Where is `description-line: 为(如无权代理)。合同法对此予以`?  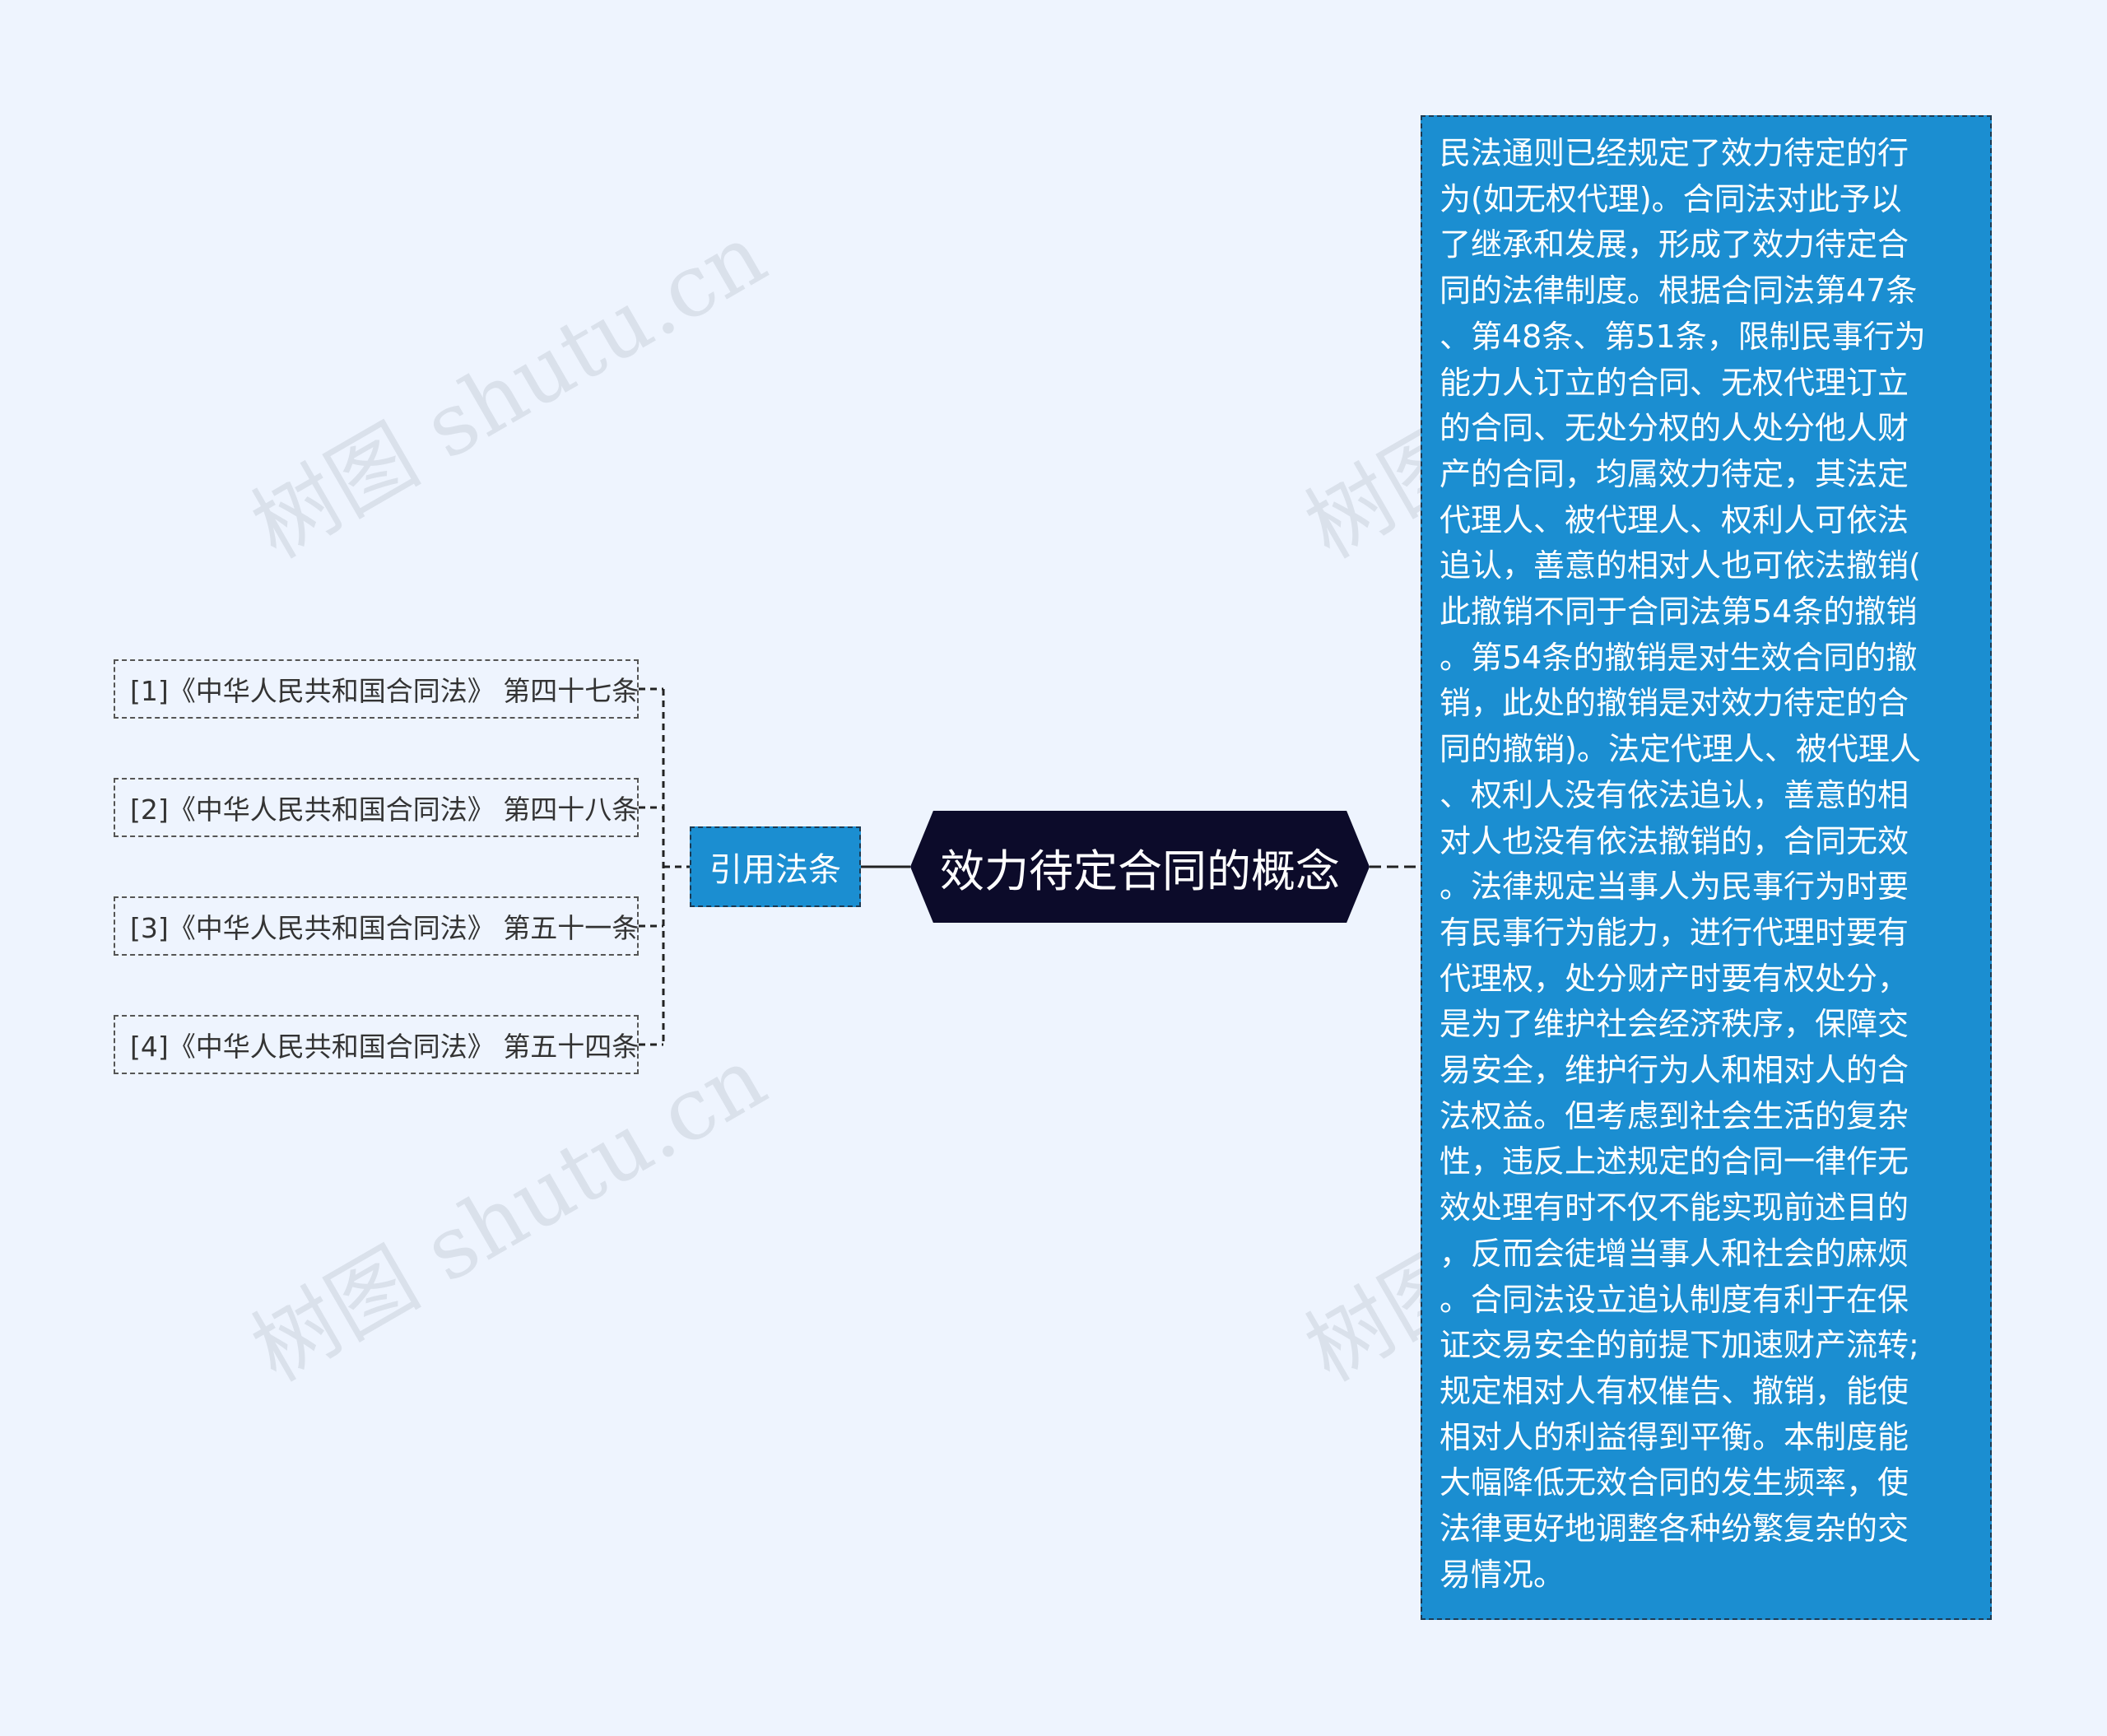 description-line: 为(如无权代理)。合同法对此予以 is located at coordinates (1671, 198).